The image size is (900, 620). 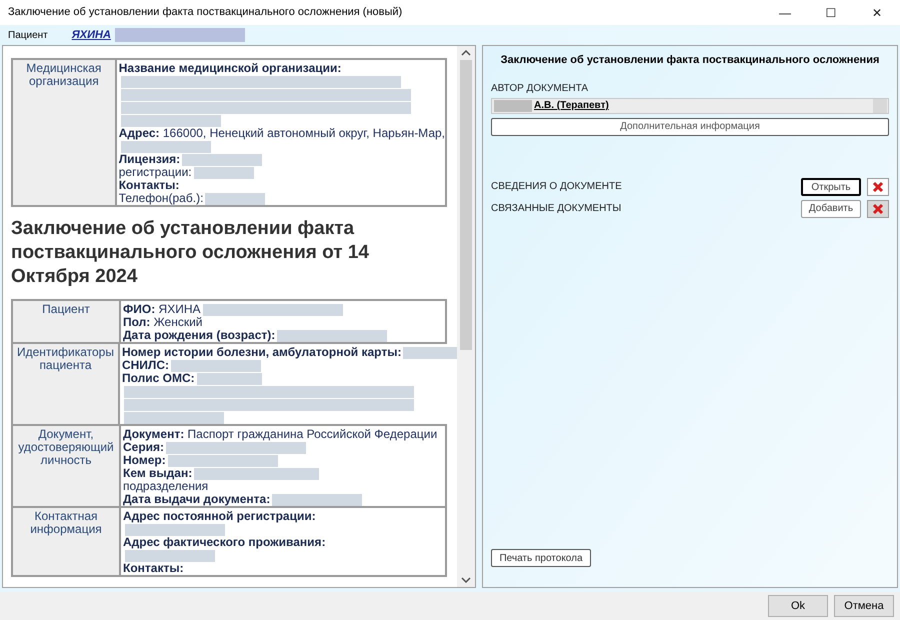 I want to click on field-text: регистрации:, so click(x=155, y=172).